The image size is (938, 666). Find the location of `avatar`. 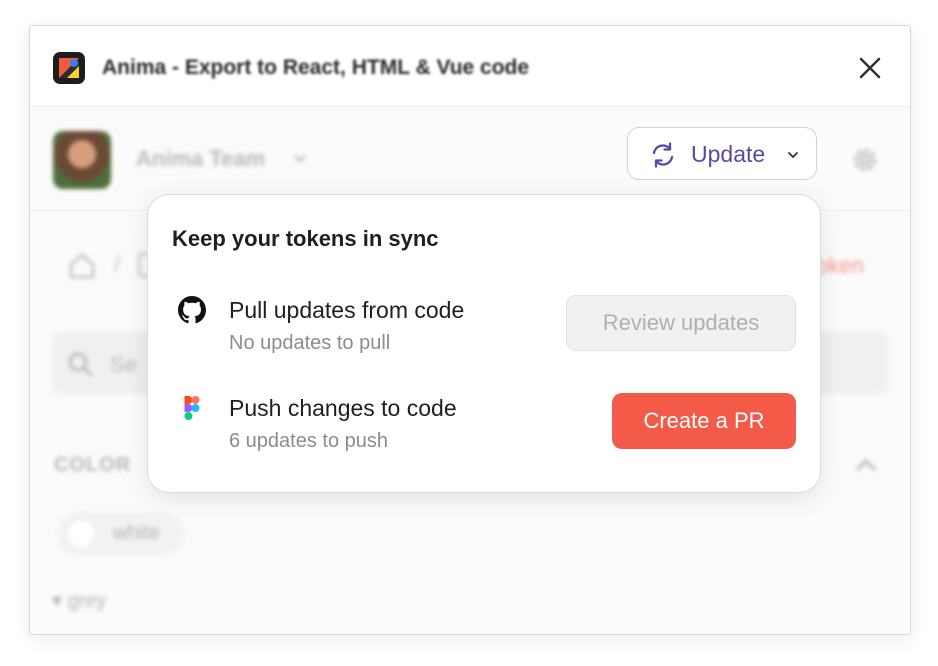

avatar is located at coordinates (82, 160).